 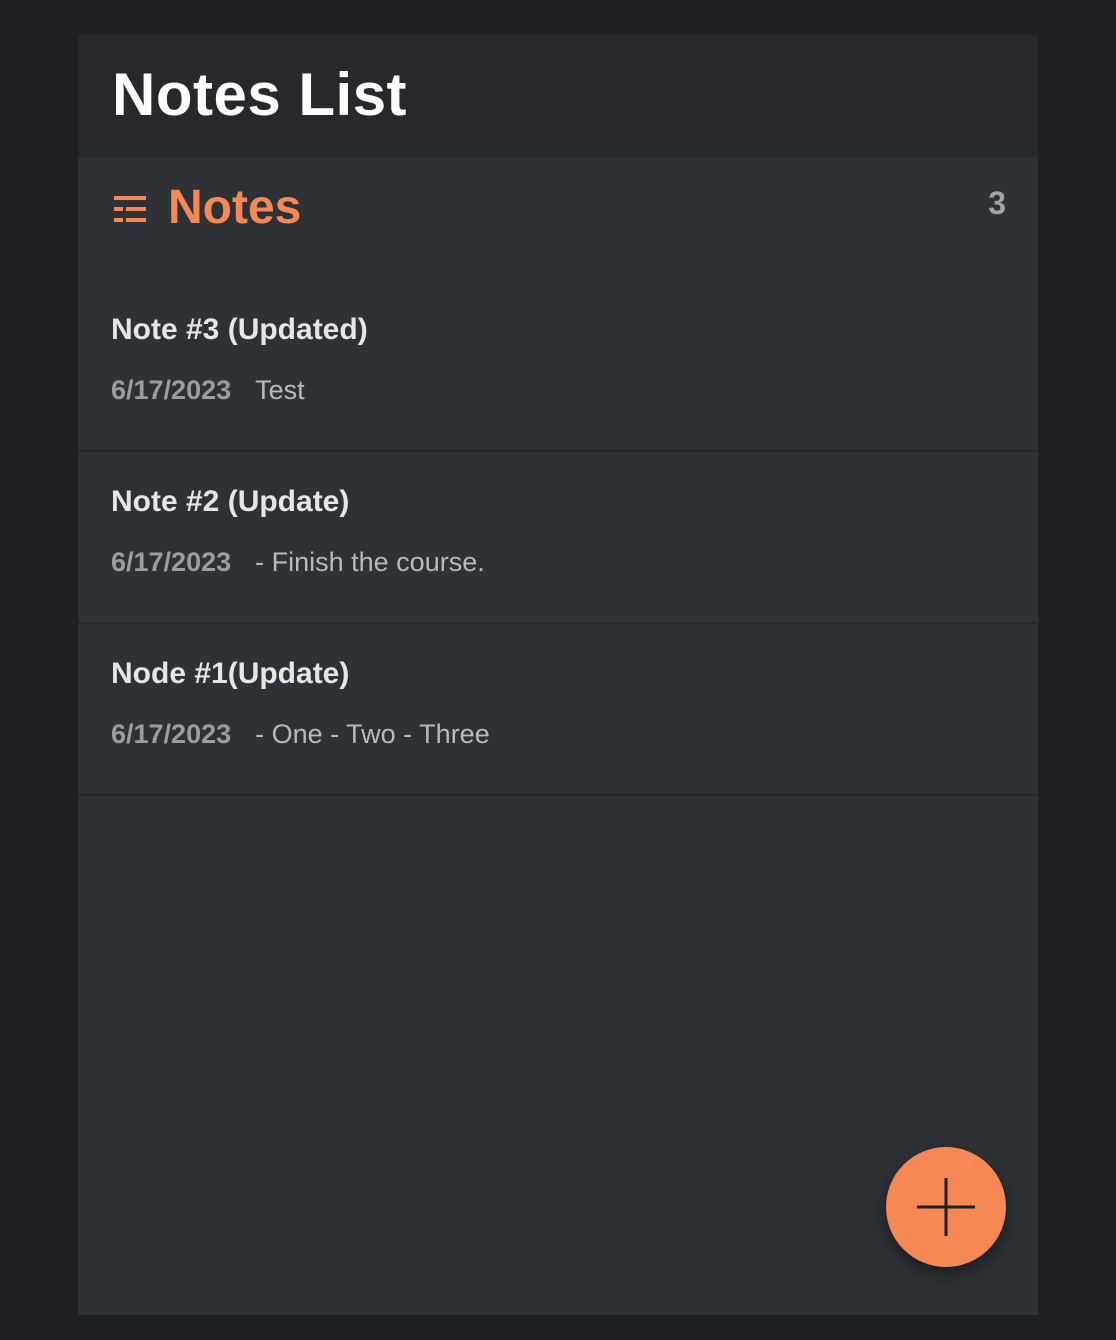 I want to click on add-note-button, so click(x=946, y=1207).